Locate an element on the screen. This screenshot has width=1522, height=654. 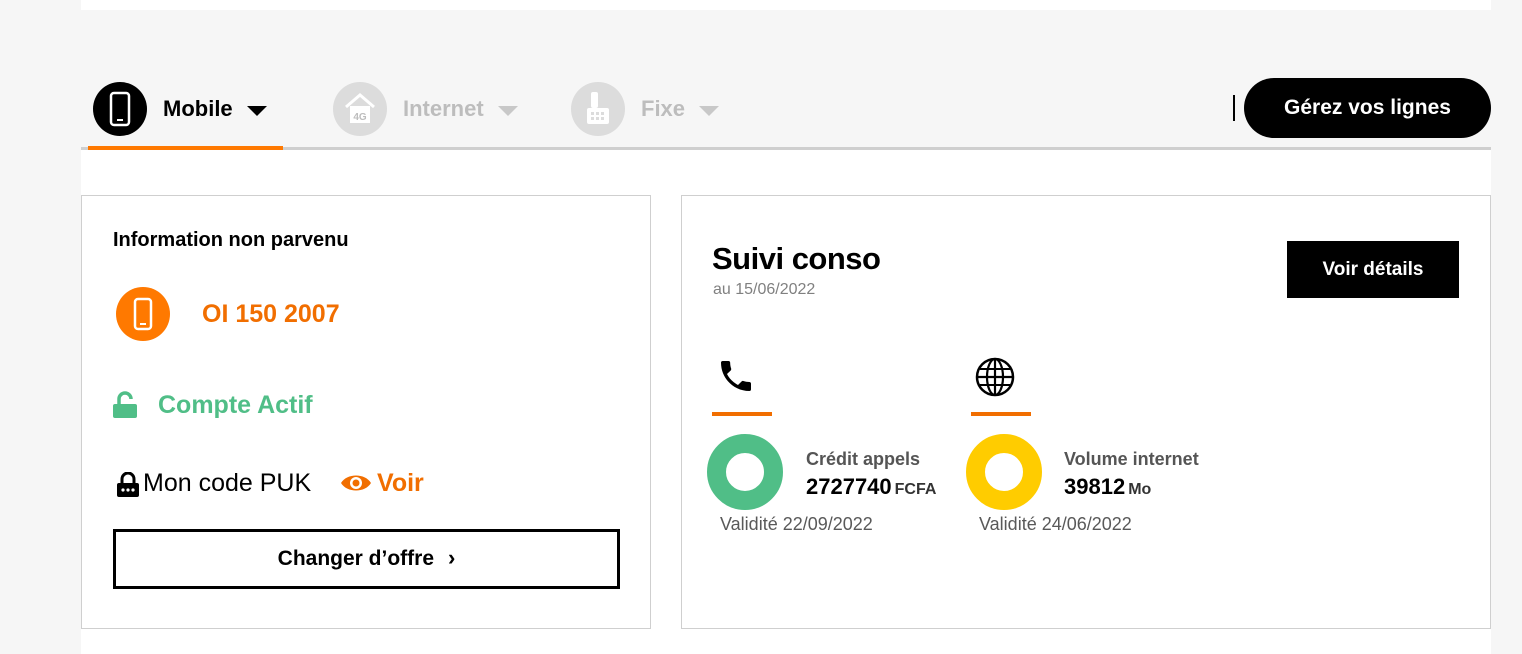
top-strip is located at coordinates (786, 5).